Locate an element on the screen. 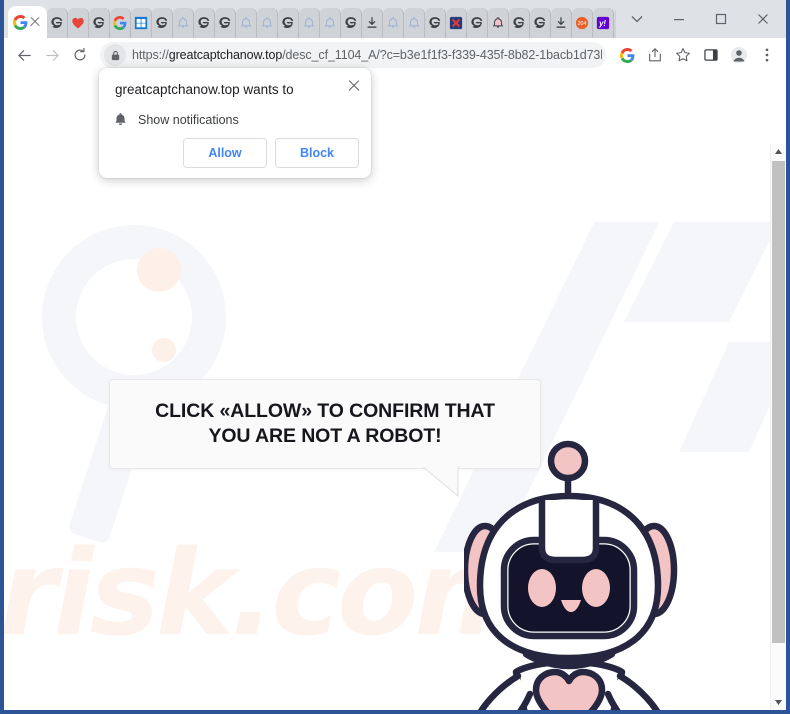 This screenshot has width=790, height=714. active-tab is located at coordinates (27, 22).